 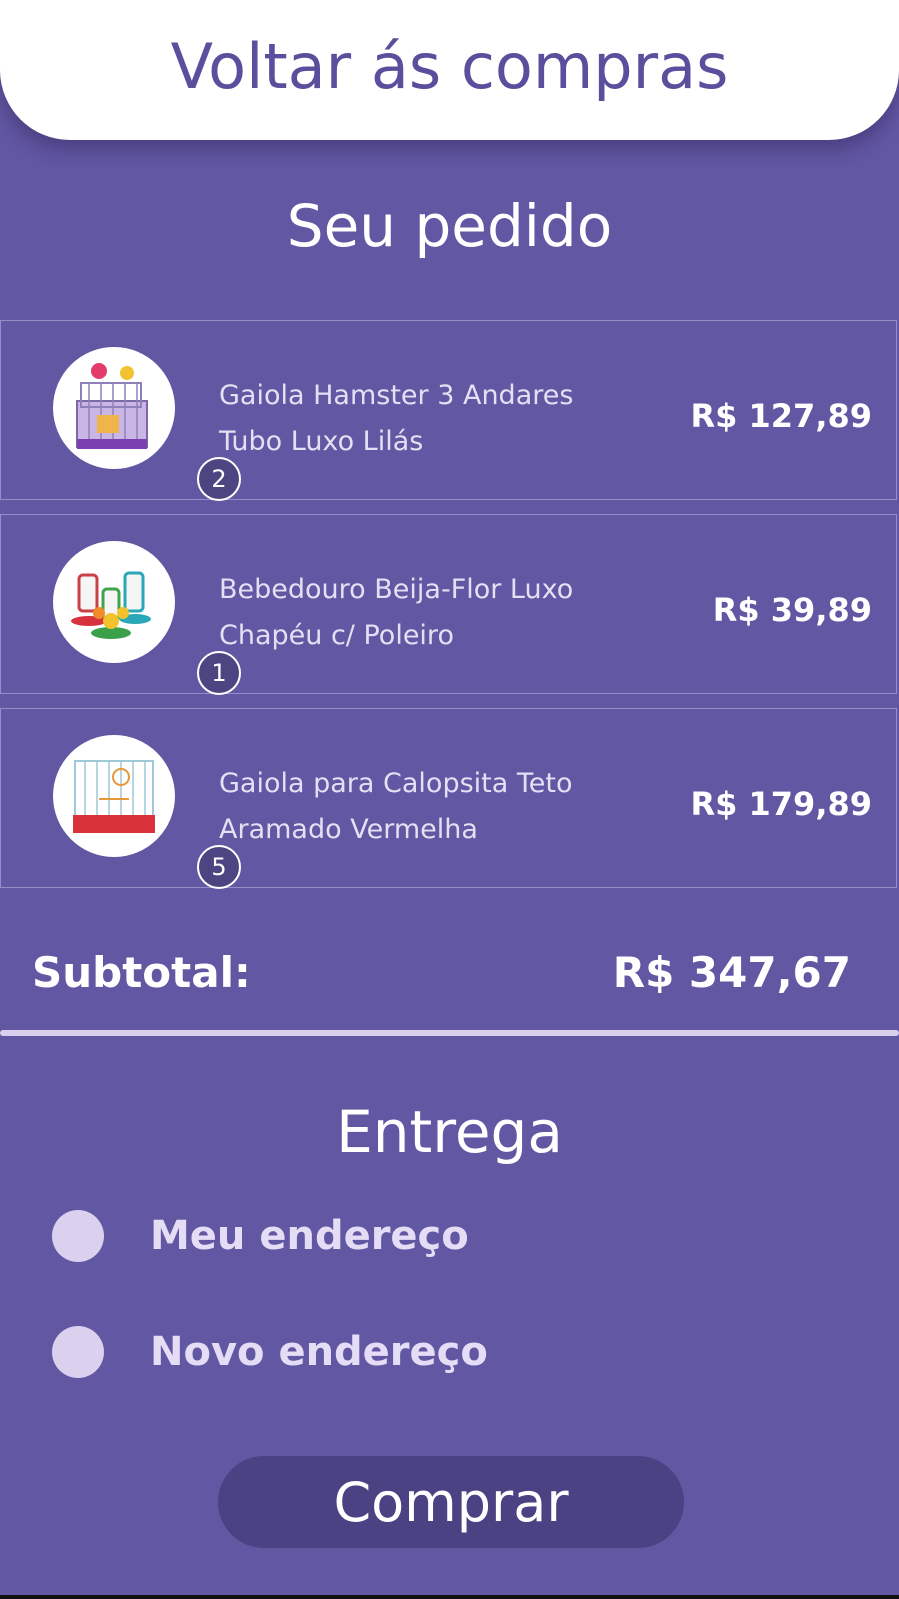 I want to click on back-to-shopping-label: Voltar ás compras, so click(x=449, y=66).